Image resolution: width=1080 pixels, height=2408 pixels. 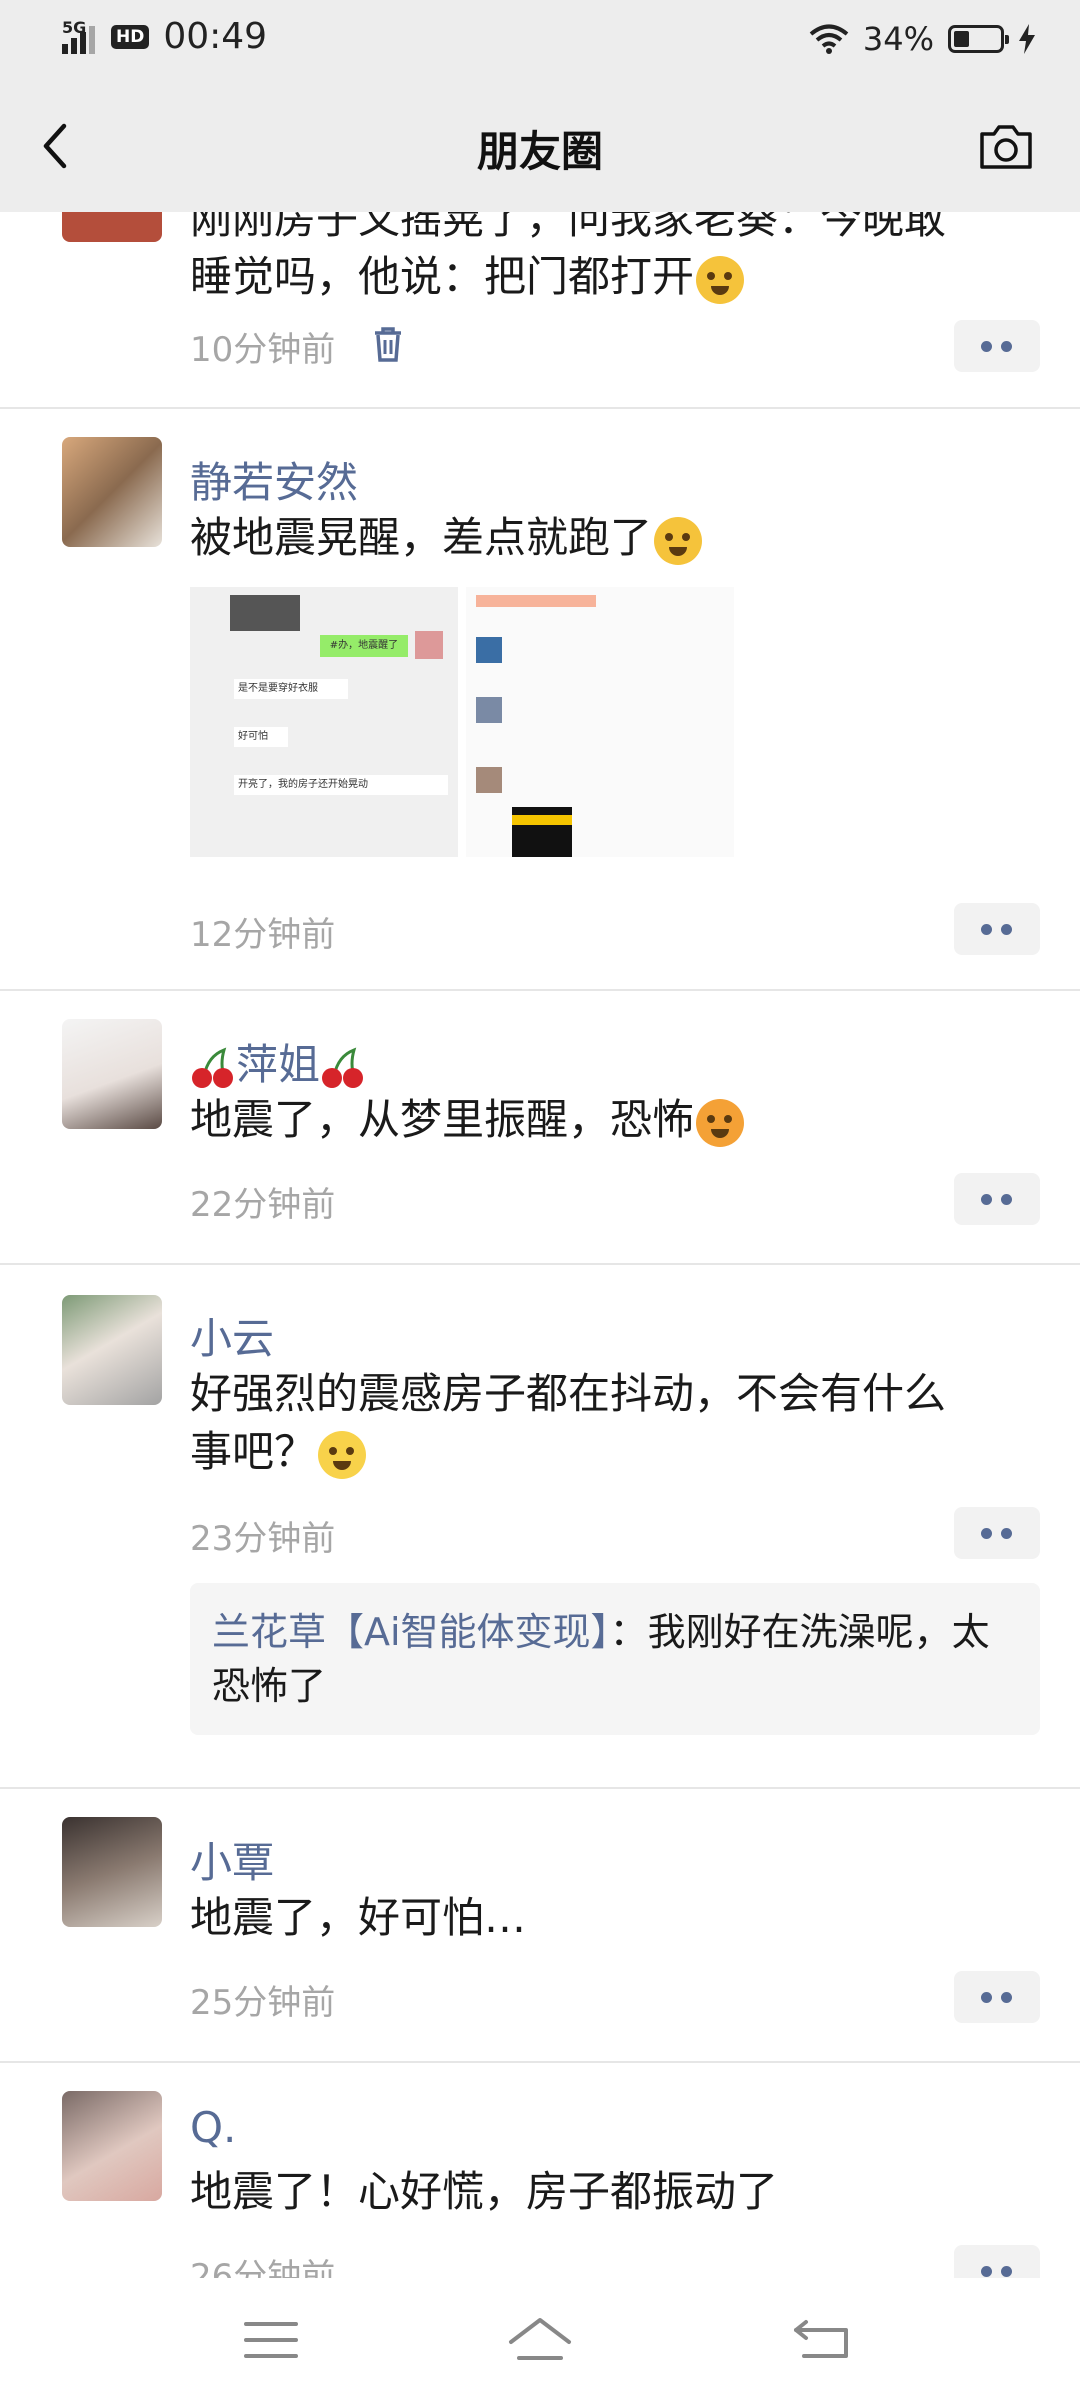 I want to click on image-bubble: 开亮了，我的房子还开始晃动, so click(x=341, y=785).